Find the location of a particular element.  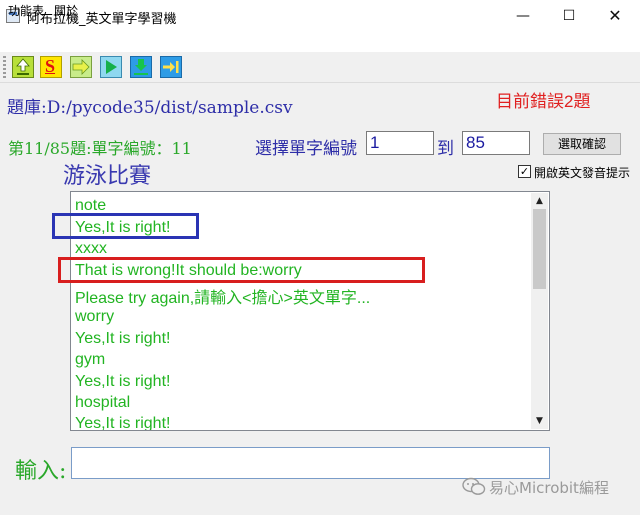

tts-checkbox: ✓ is located at coordinates (524, 171).